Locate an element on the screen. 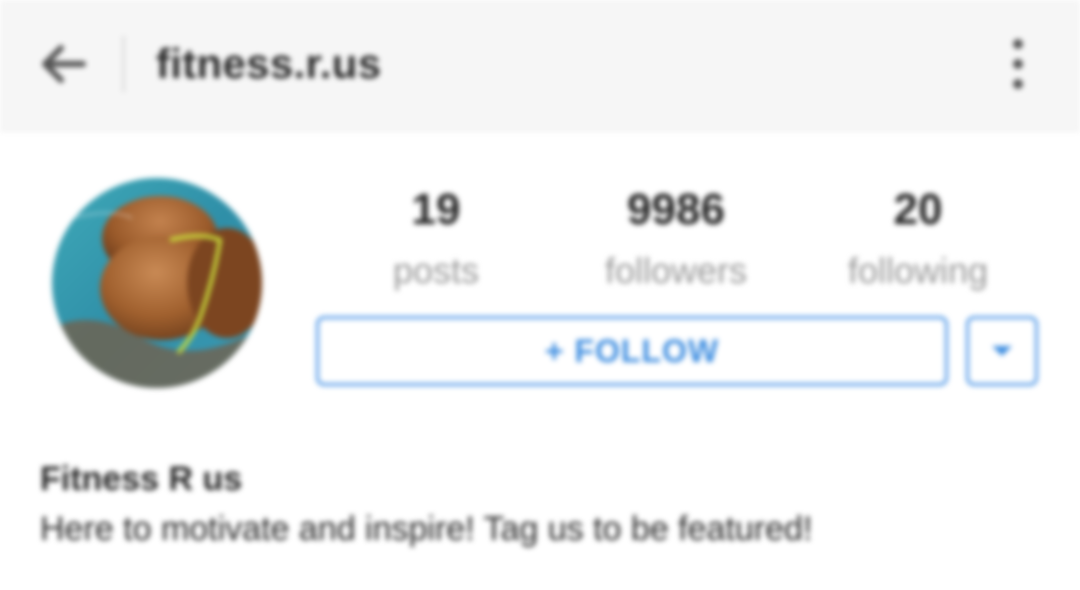 This screenshot has height=590, width=1080. following-label: following is located at coordinates (918, 270).